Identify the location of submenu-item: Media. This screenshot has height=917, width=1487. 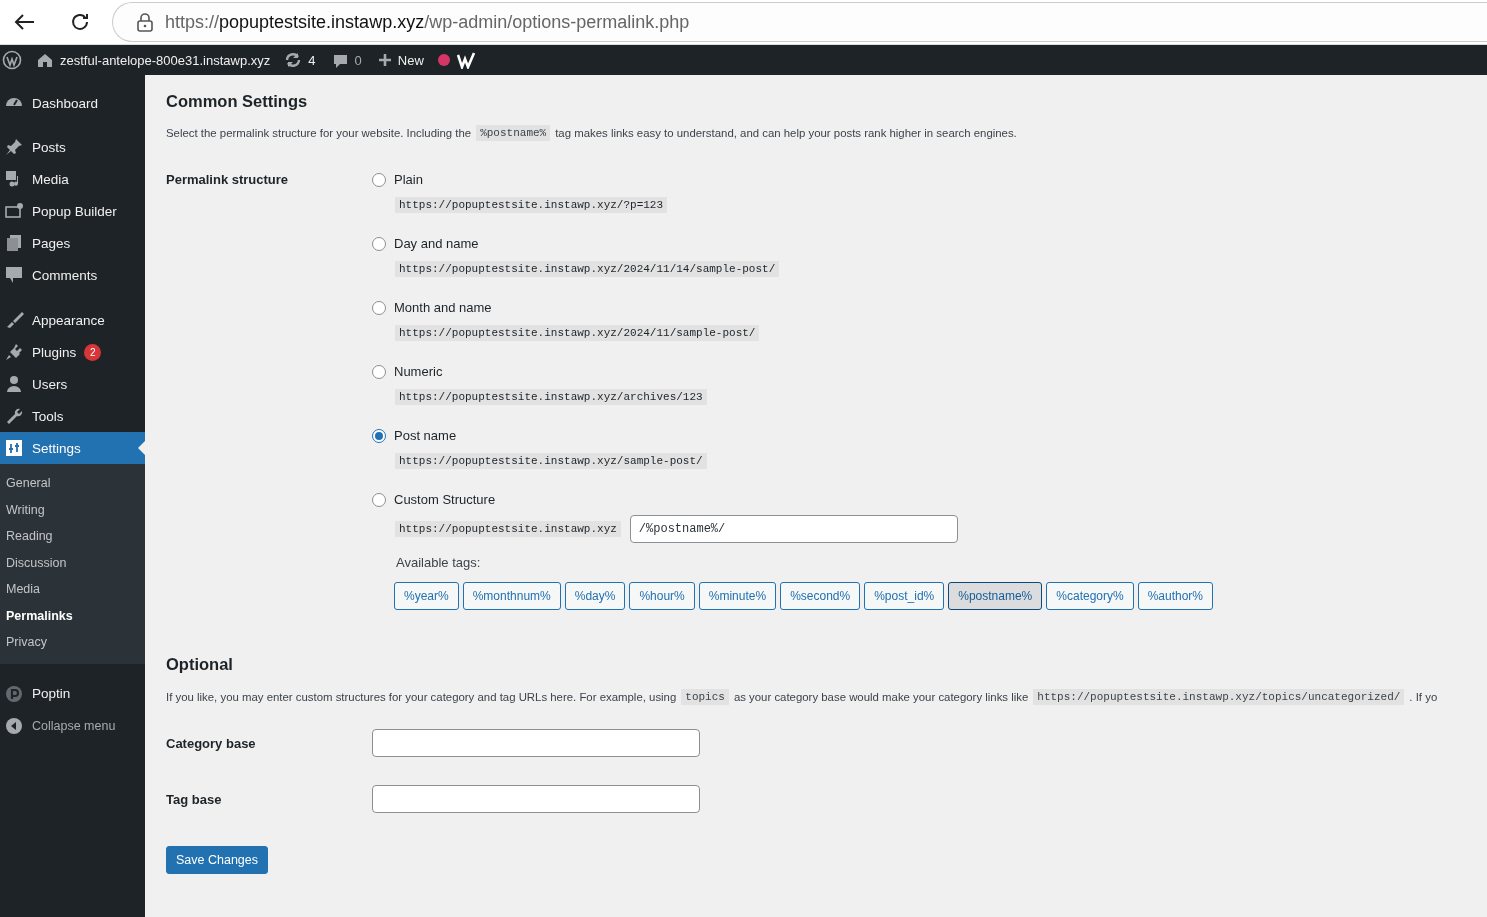
(72, 589).